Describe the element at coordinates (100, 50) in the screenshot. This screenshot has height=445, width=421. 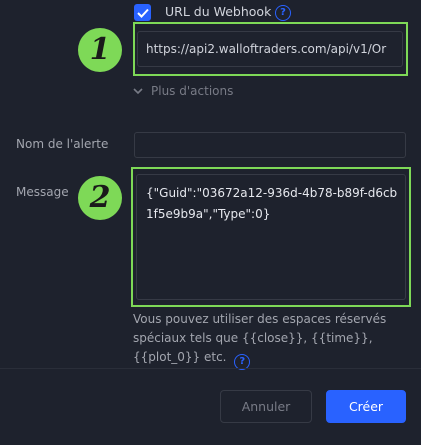
I see `step-1-badge: 1` at that location.